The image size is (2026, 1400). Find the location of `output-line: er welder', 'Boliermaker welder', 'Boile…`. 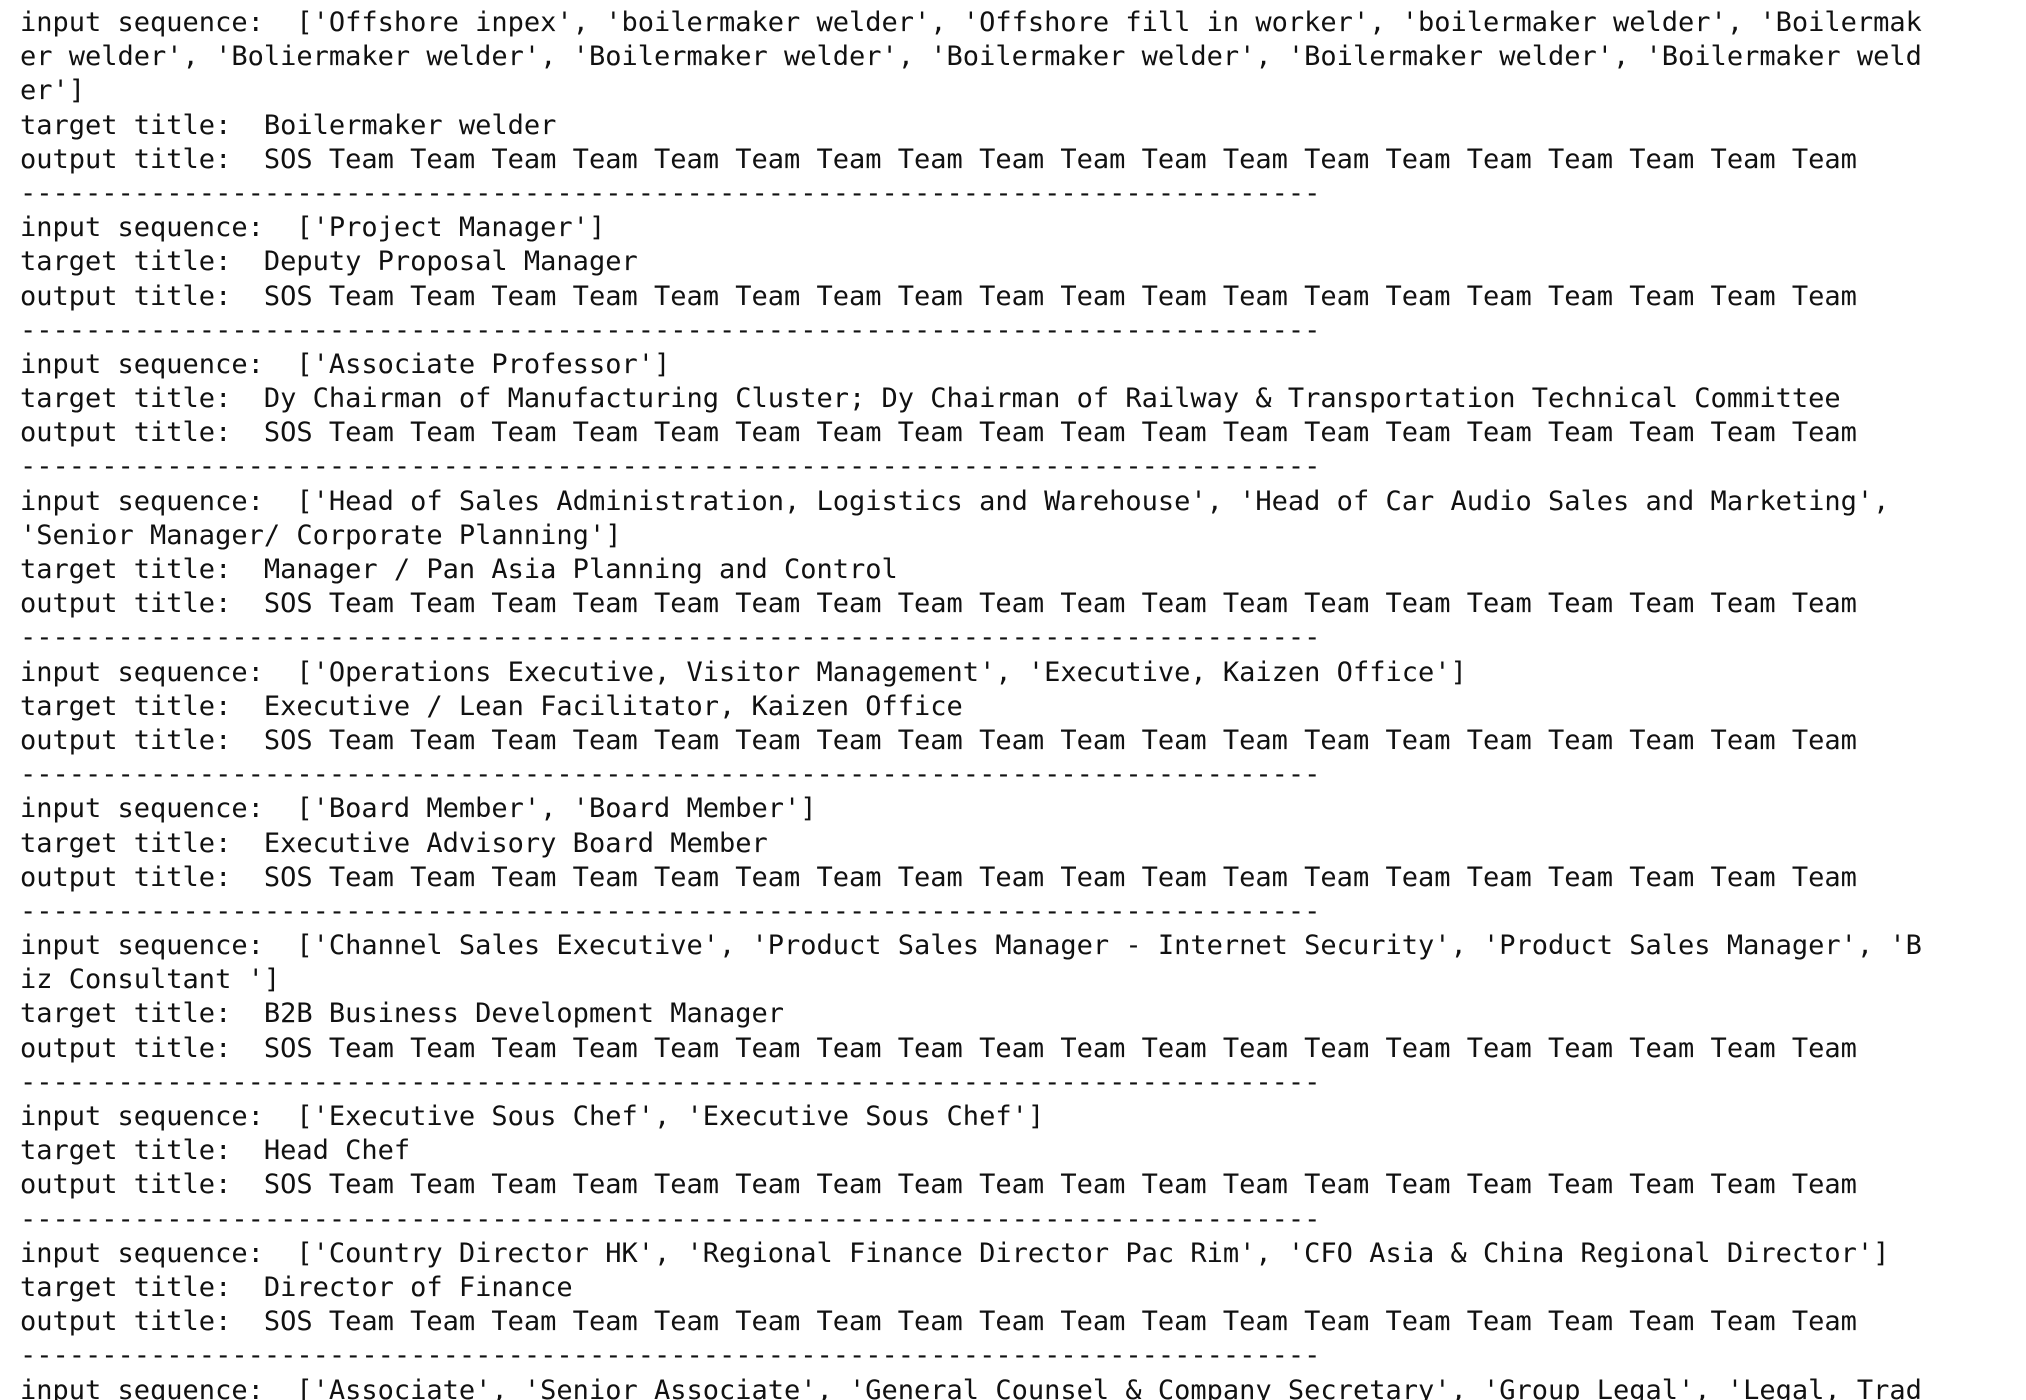

output-line: er welder', 'Boliermaker welder', 'Boile… is located at coordinates (971, 57).